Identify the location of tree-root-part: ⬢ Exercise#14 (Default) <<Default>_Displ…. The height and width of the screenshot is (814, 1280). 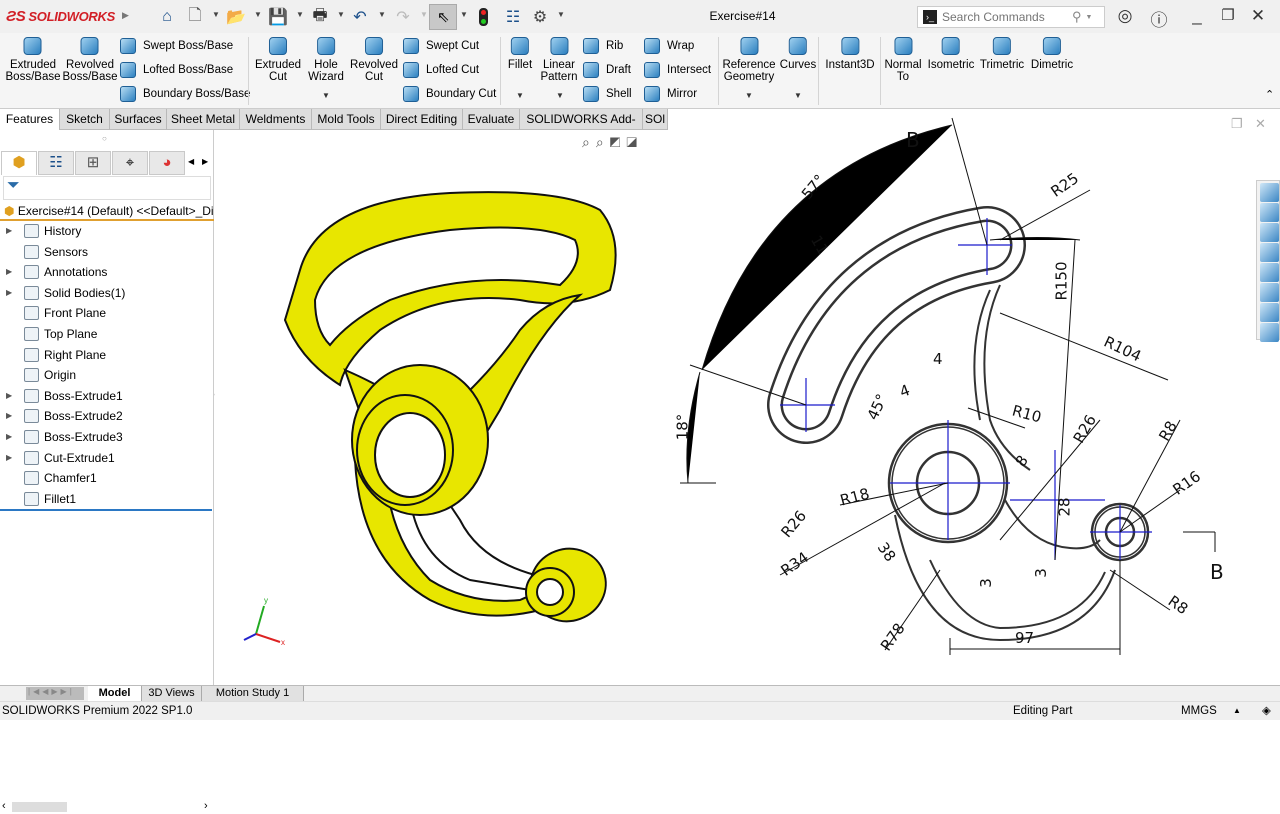
(107, 211).